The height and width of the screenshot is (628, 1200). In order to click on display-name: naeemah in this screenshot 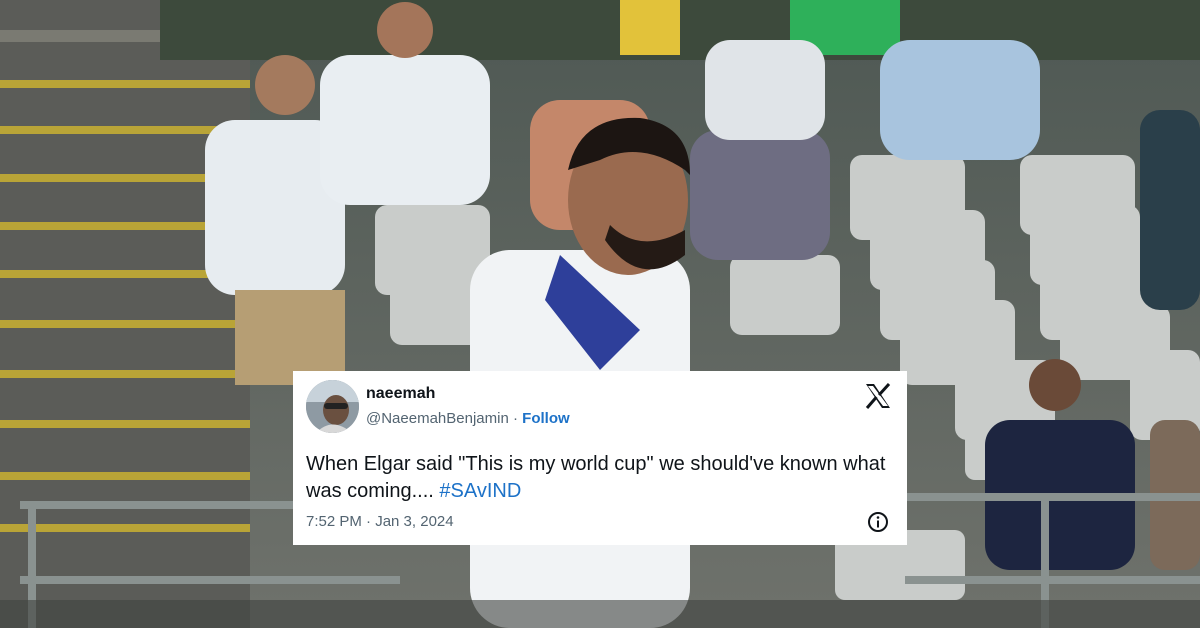, I will do `click(400, 394)`.